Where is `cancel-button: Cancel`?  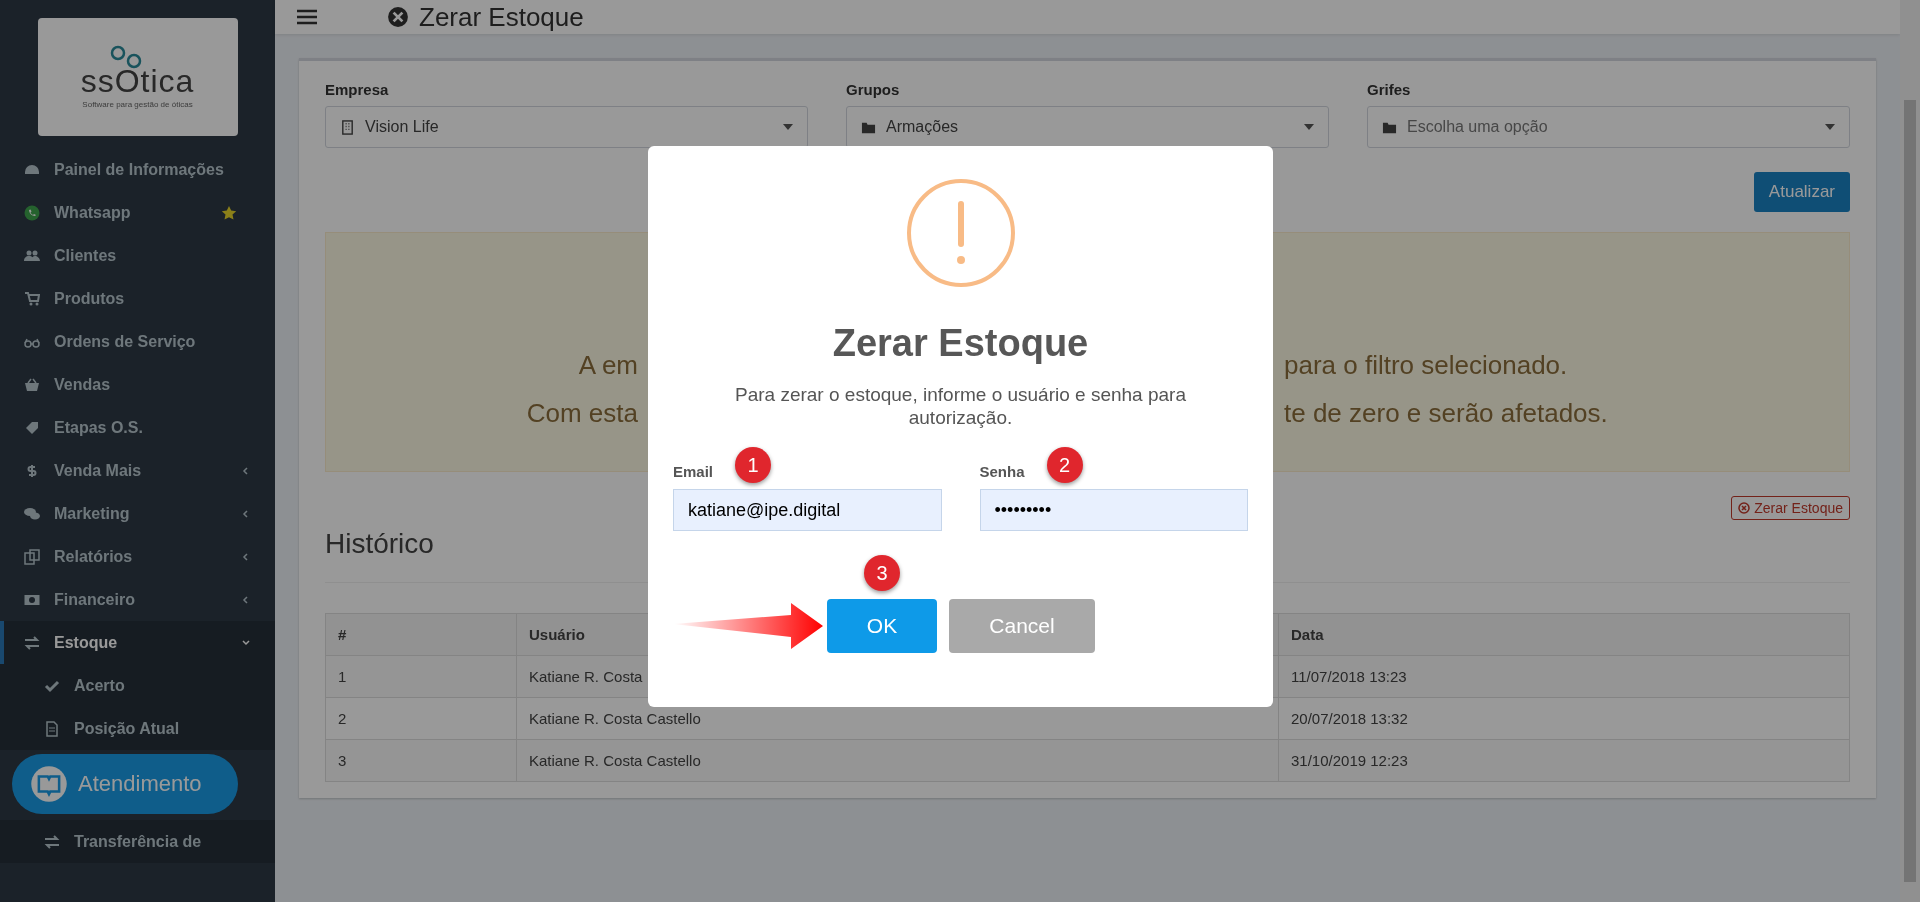
cancel-button: Cancel is located at coordinates (1022, 626).